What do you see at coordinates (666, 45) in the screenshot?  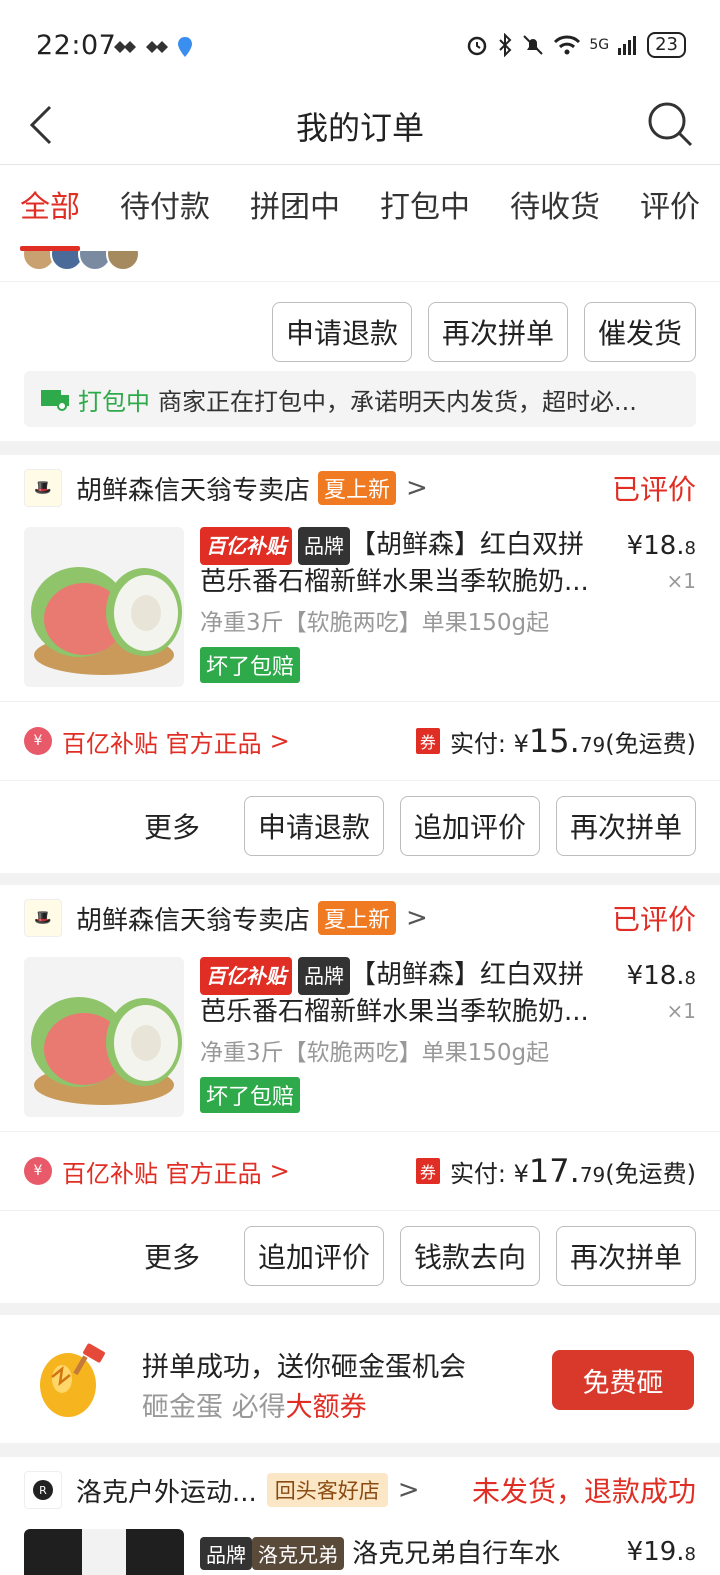 I see `battery-indicator: 23` at bounding box center [666, 45].